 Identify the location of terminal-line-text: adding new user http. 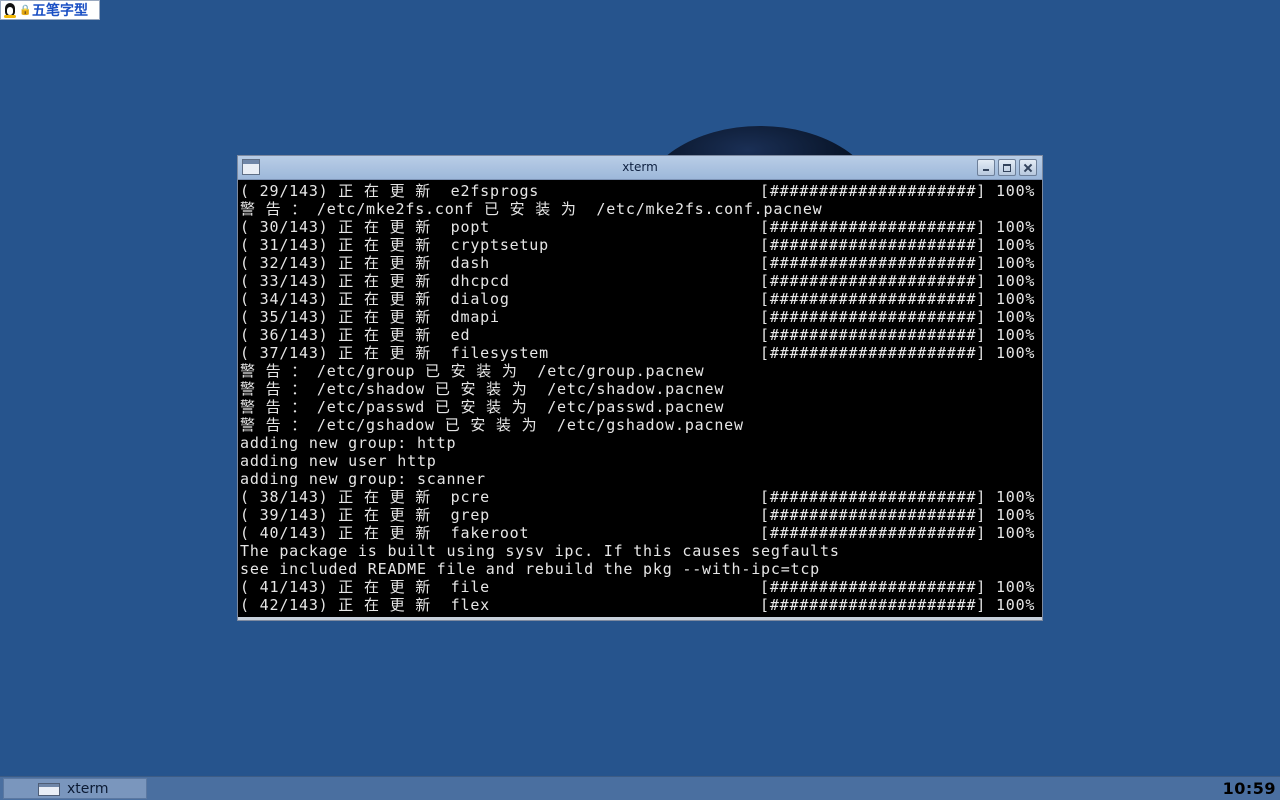
(338, 461).